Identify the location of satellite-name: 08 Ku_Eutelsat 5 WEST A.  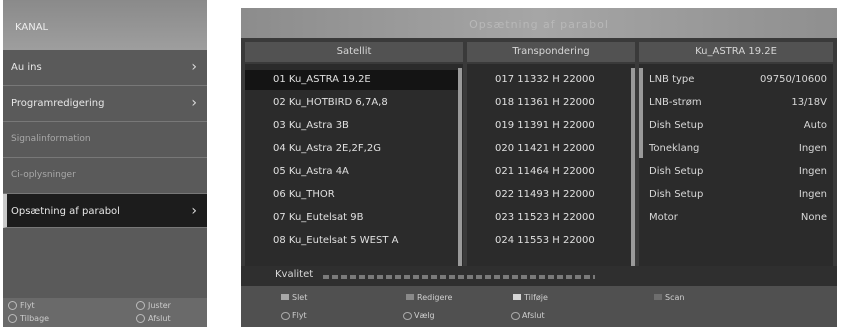
(336, 240).